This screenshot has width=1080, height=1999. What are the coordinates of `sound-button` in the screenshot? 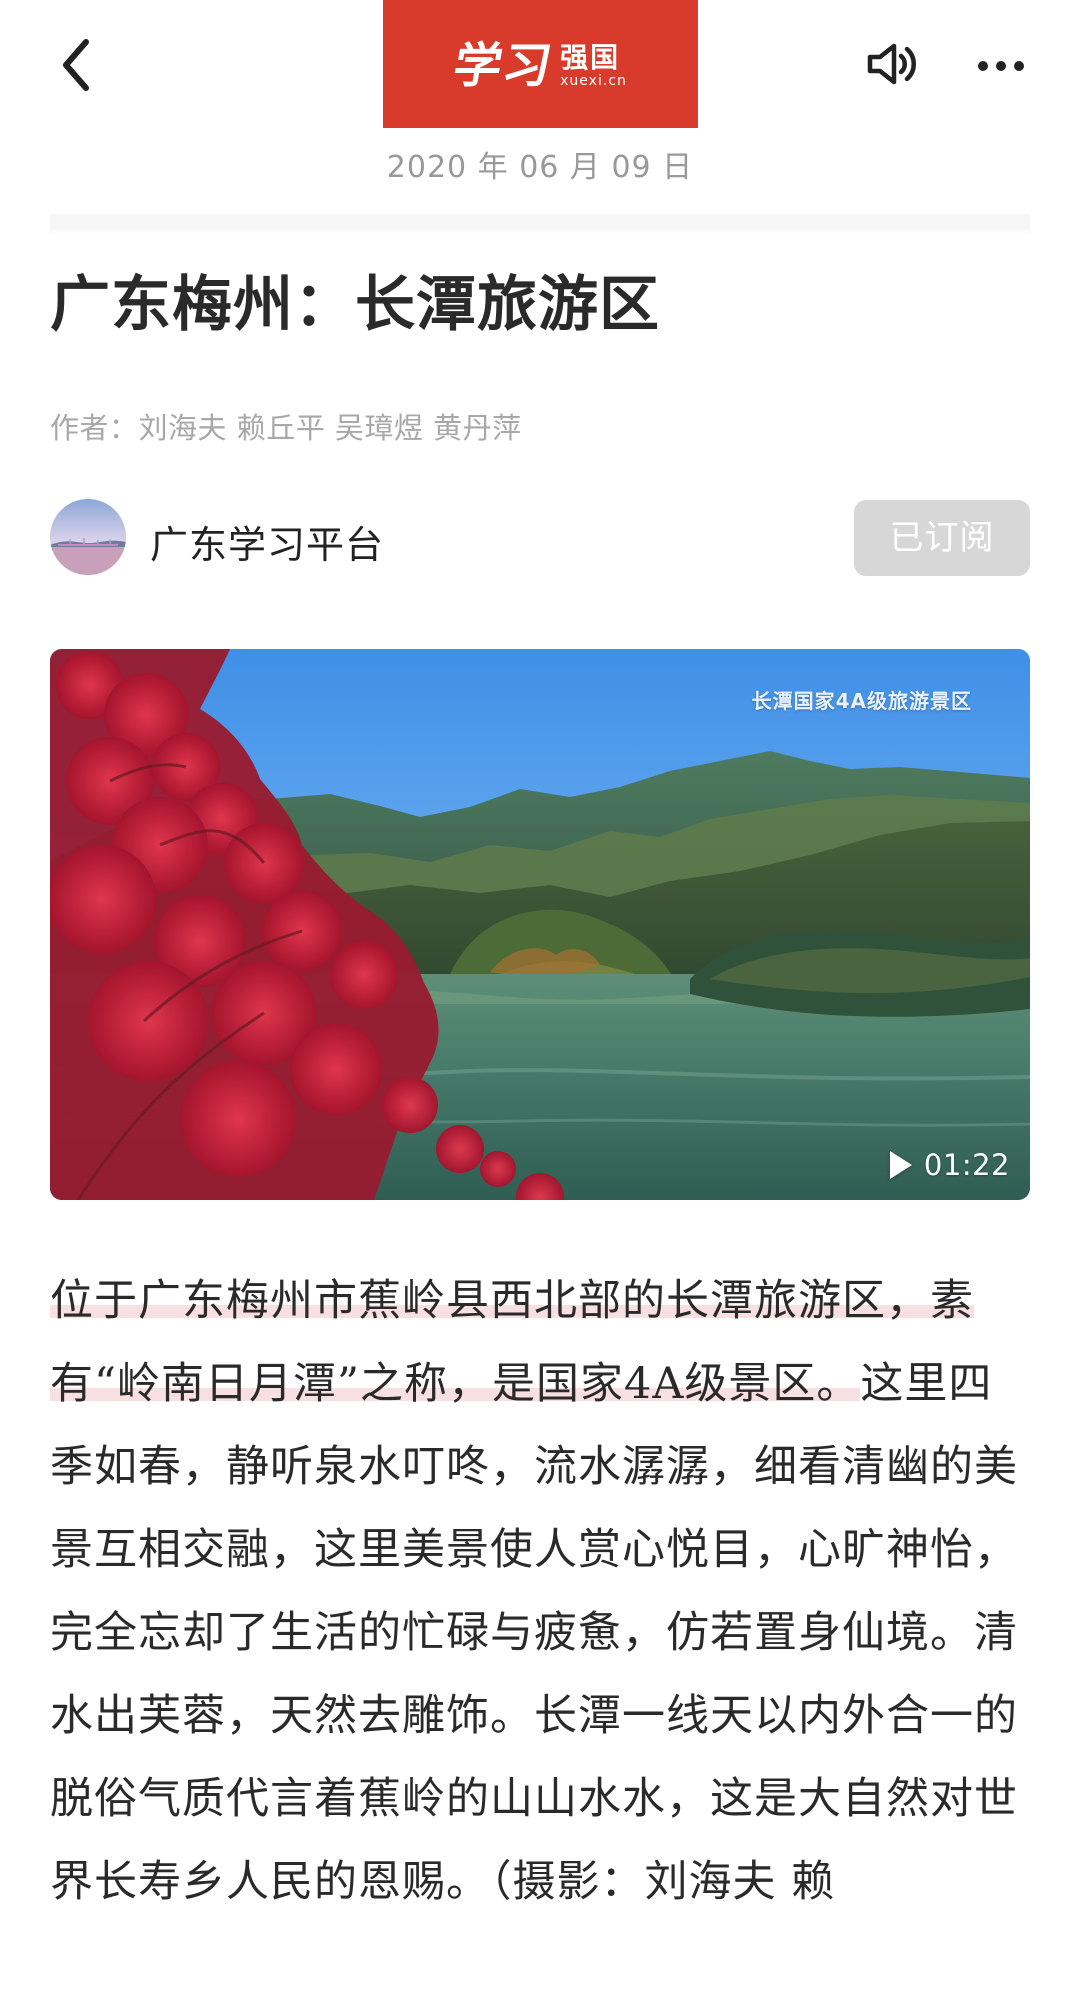 It's located at (894, 66).